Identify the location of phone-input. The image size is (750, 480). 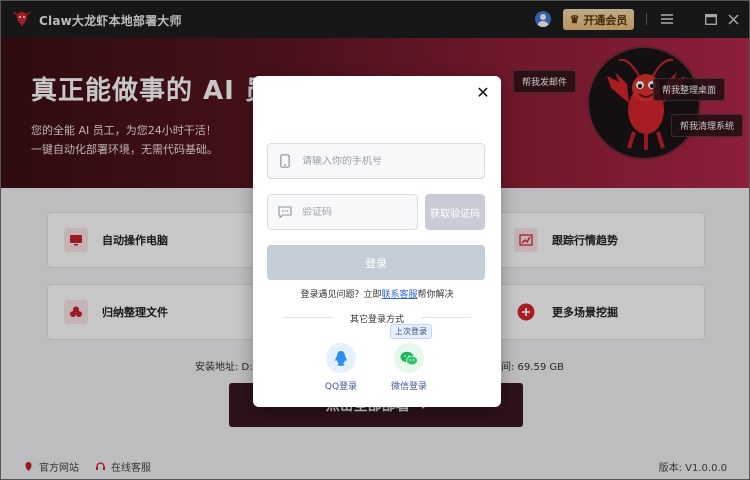
(377, 161).